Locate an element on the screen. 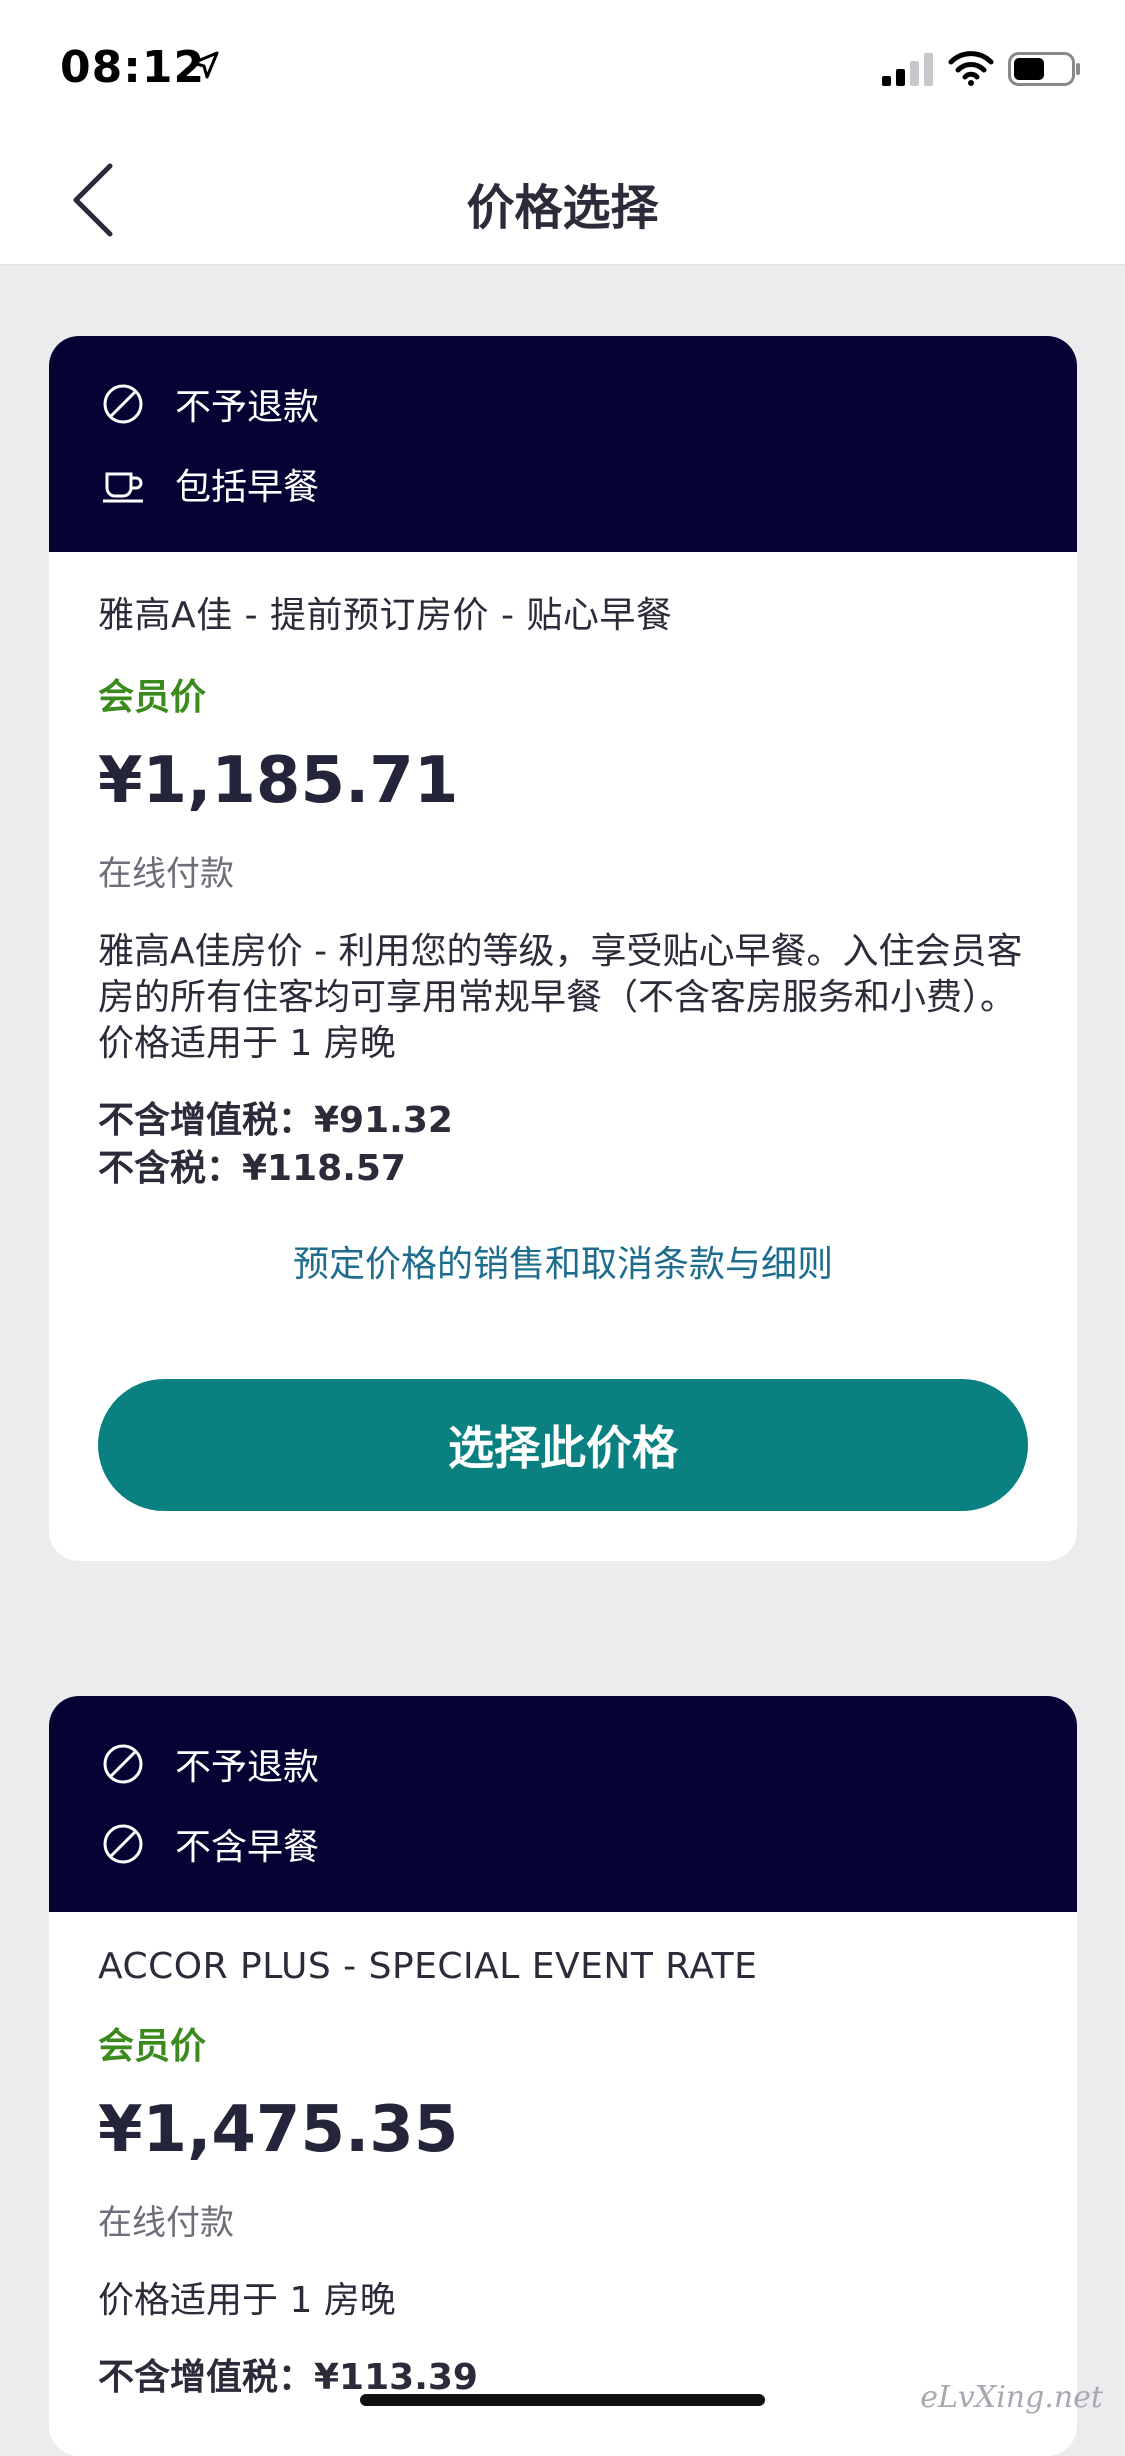  tax-excl: 不含税：¥118.57 is located at coordinates (252, 1168).